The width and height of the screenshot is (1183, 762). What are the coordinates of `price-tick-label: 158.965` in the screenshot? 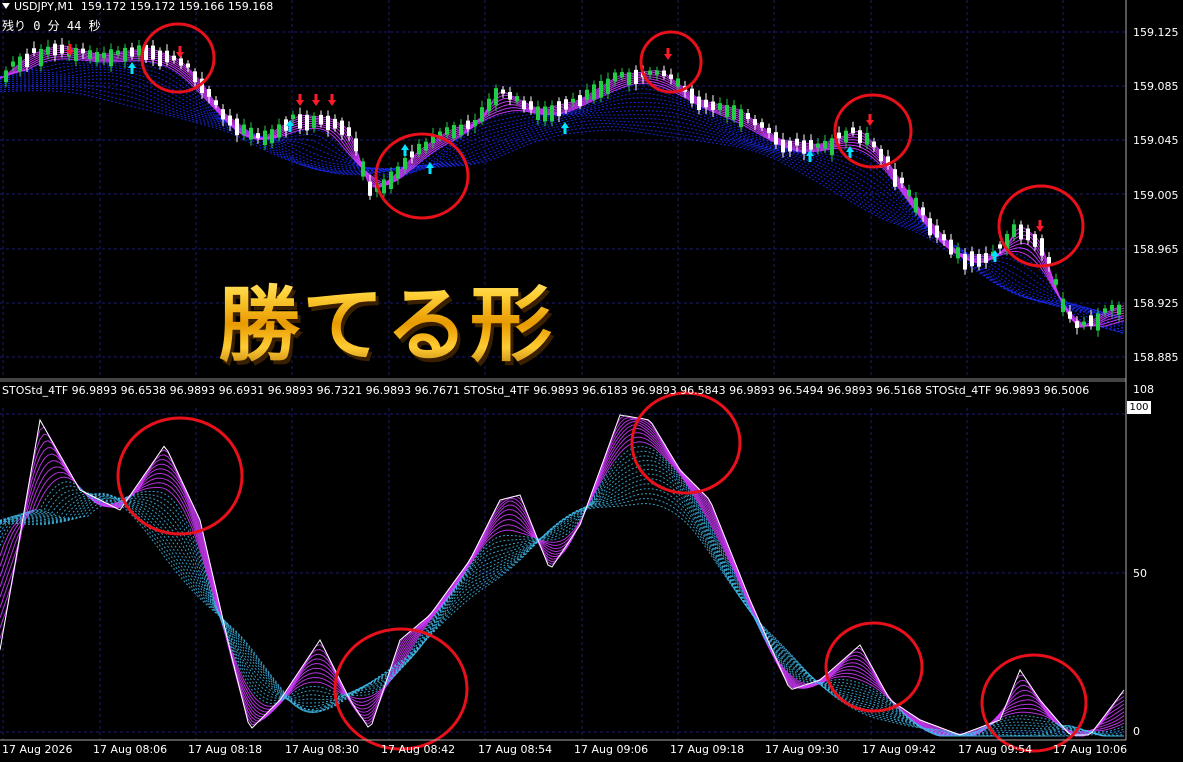 It's located at (1156, 249).